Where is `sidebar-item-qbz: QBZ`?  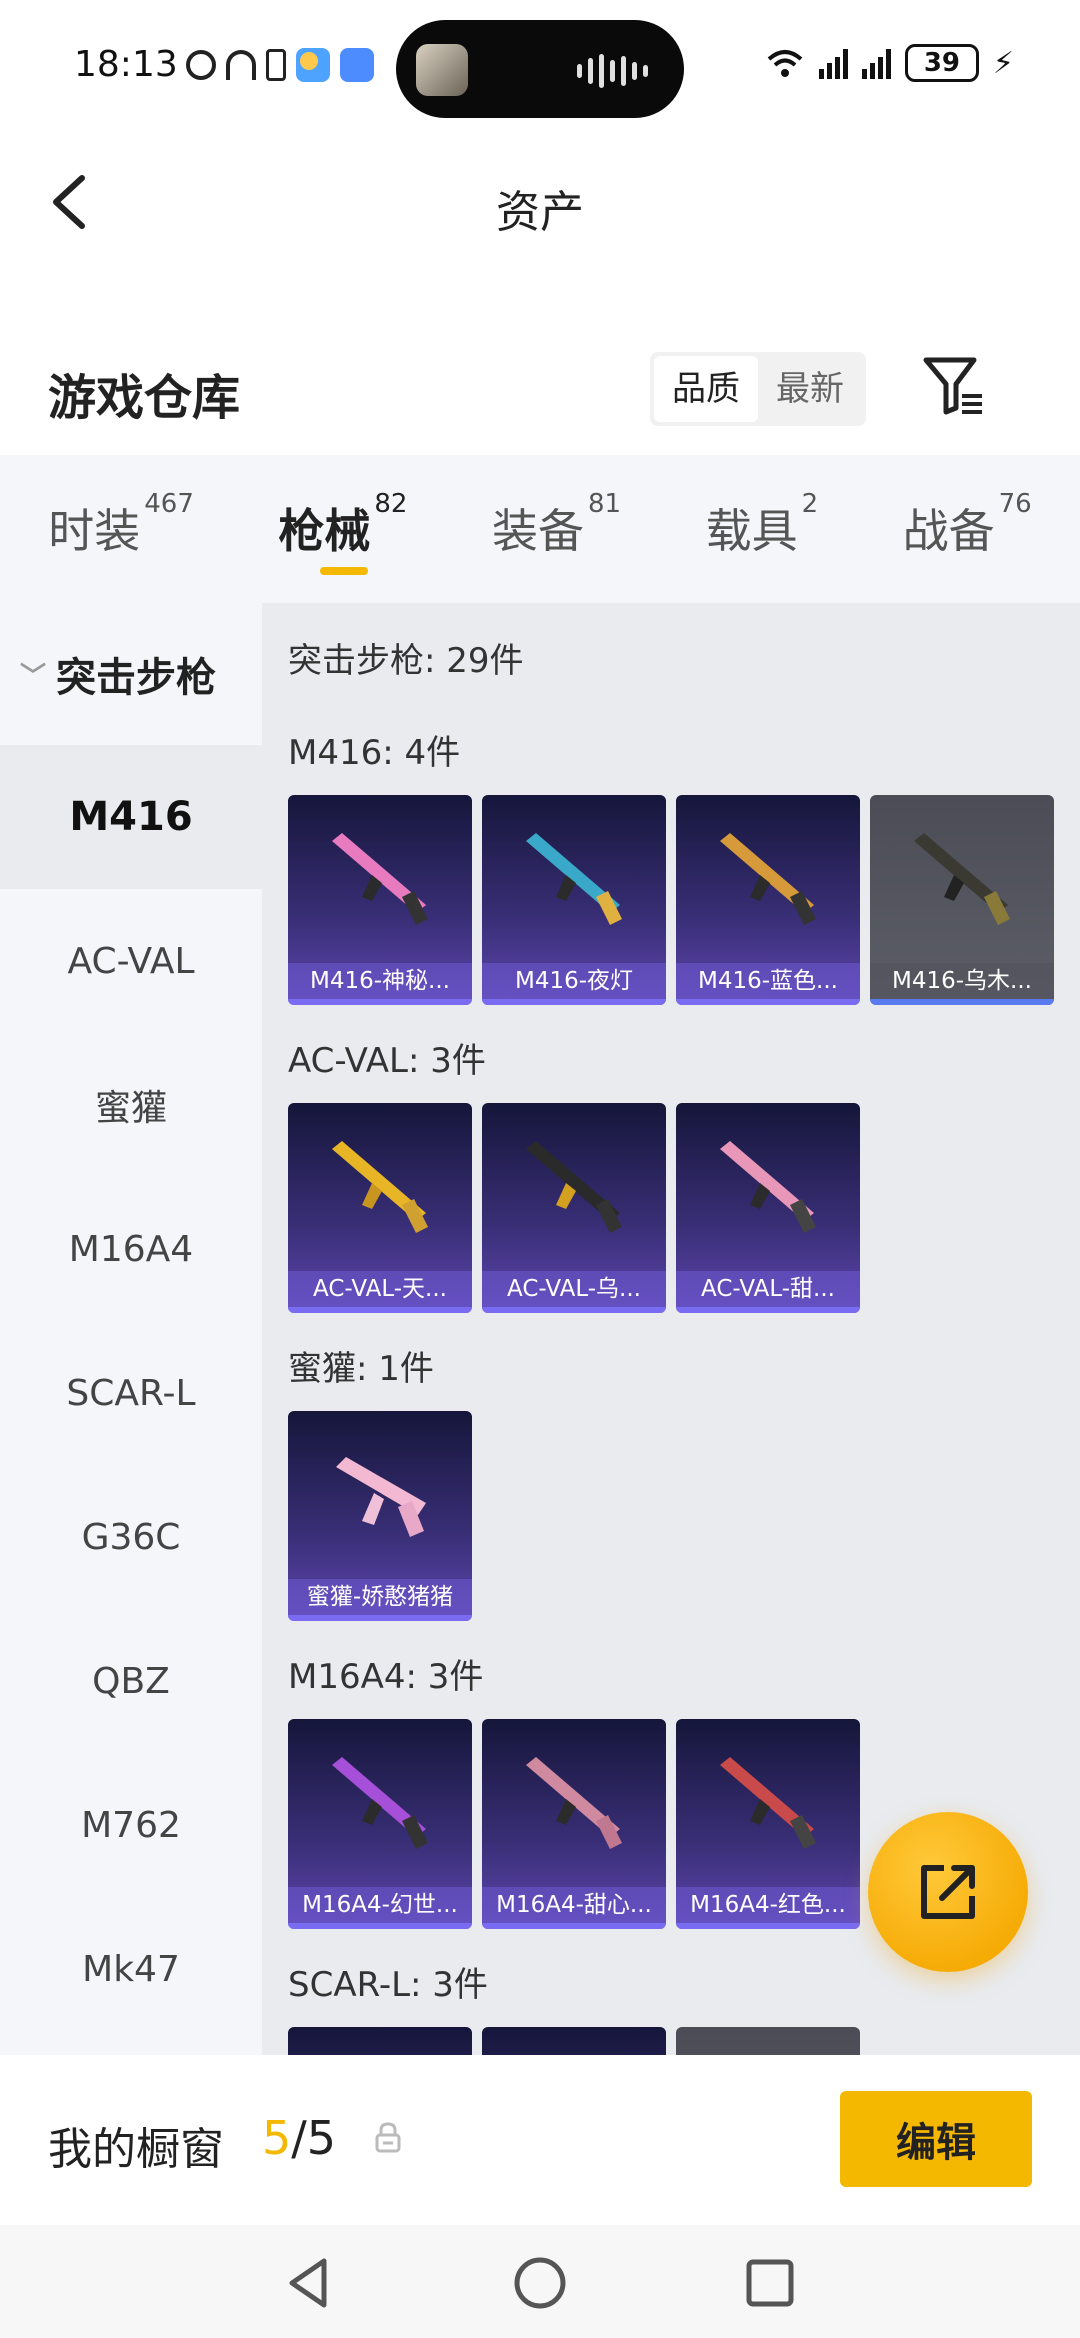 sidebar-item-qbz: QBZ is located at coordinates (131, 1681).